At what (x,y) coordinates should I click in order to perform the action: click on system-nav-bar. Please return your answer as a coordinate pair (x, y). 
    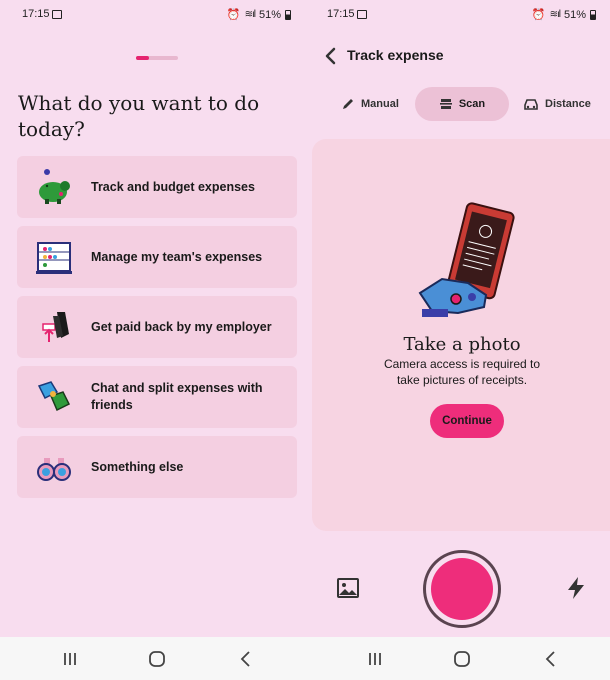
    Looking at the image, I should click on (305, 658).